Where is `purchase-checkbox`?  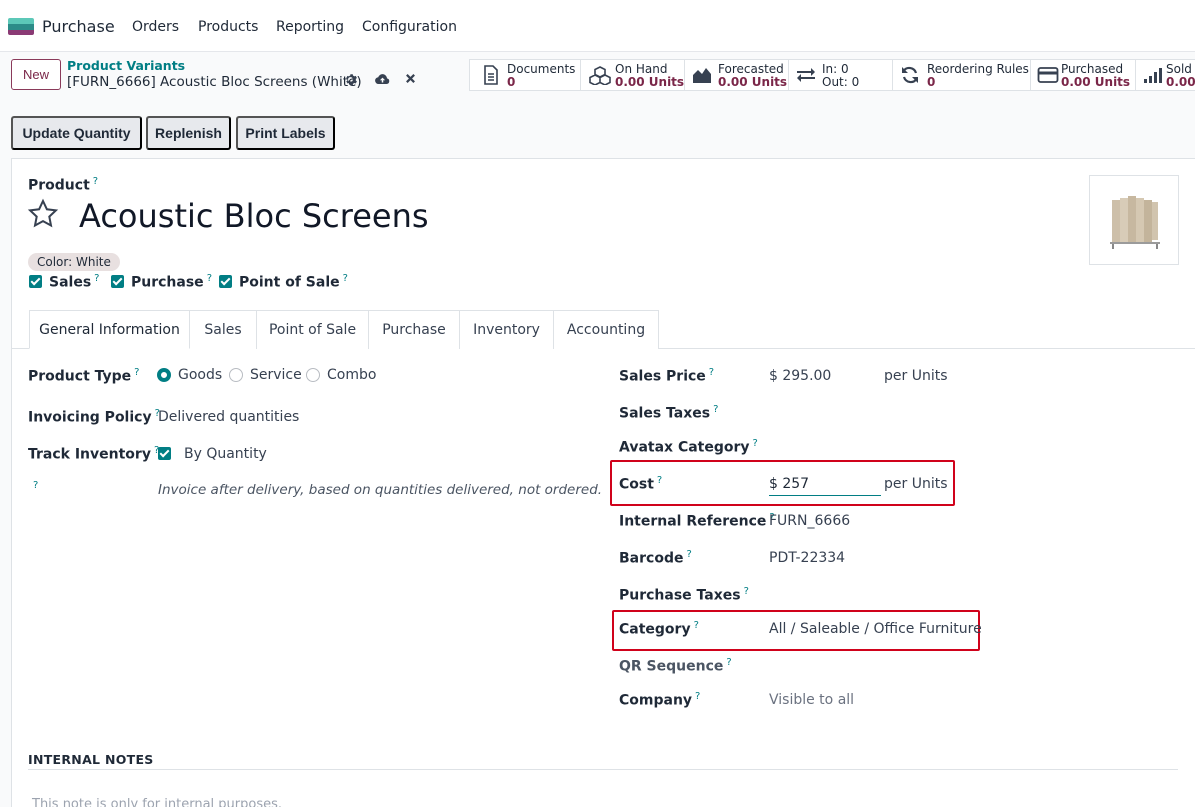 purchase-checkbox is located at coordinates (117, 281).